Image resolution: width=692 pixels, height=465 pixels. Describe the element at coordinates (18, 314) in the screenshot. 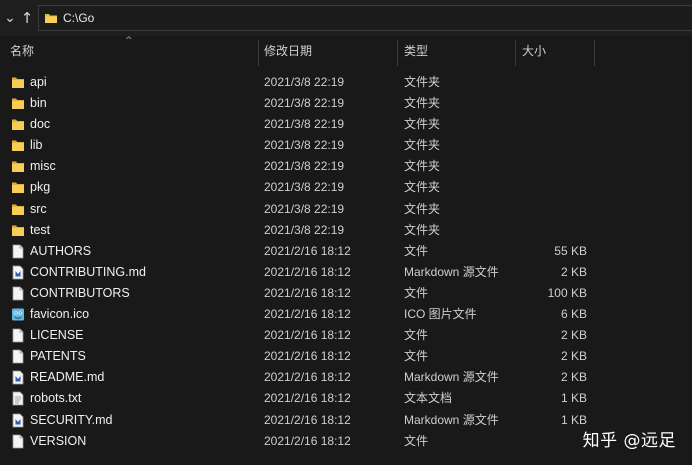

I see `image-file-icon` at that location.